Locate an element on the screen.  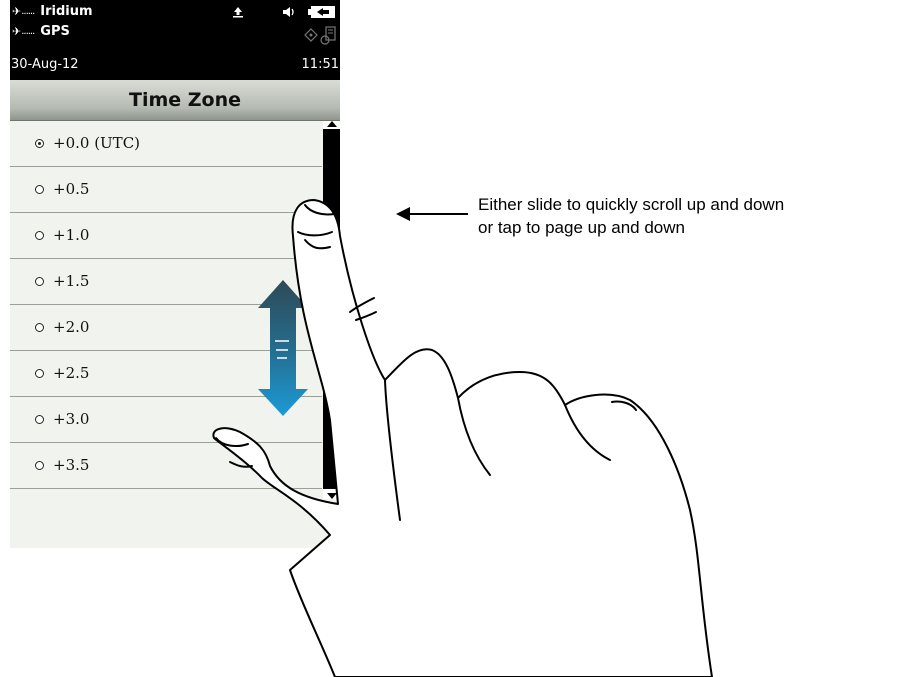
list-item: +0.5 is located at coordinates (166, 190).